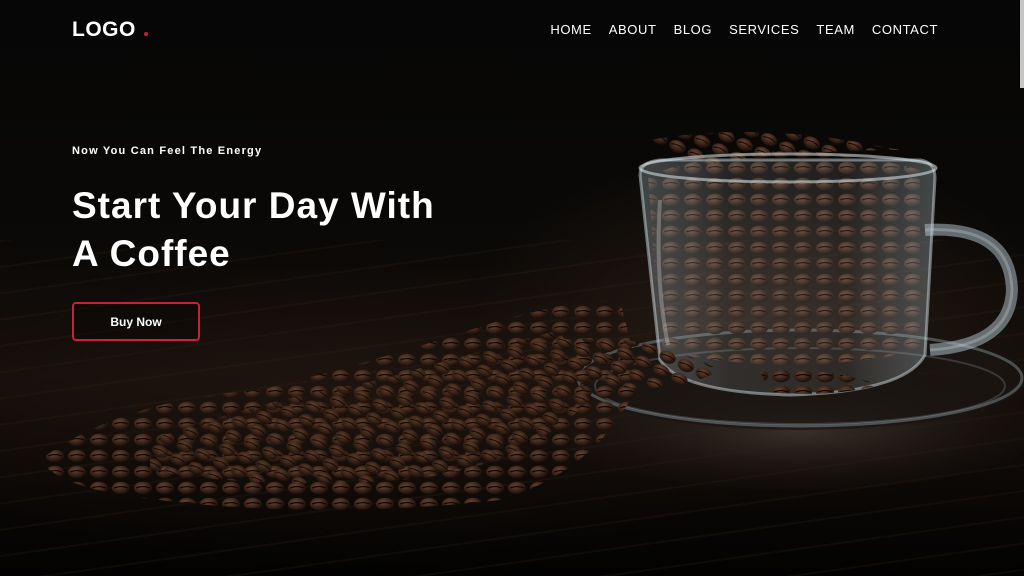 This screenshot has width=1024, height=576. I want to click on main-nav: HOME ABOUT BLOG SERVICES TEAM CONTACT, so click(744, 29).